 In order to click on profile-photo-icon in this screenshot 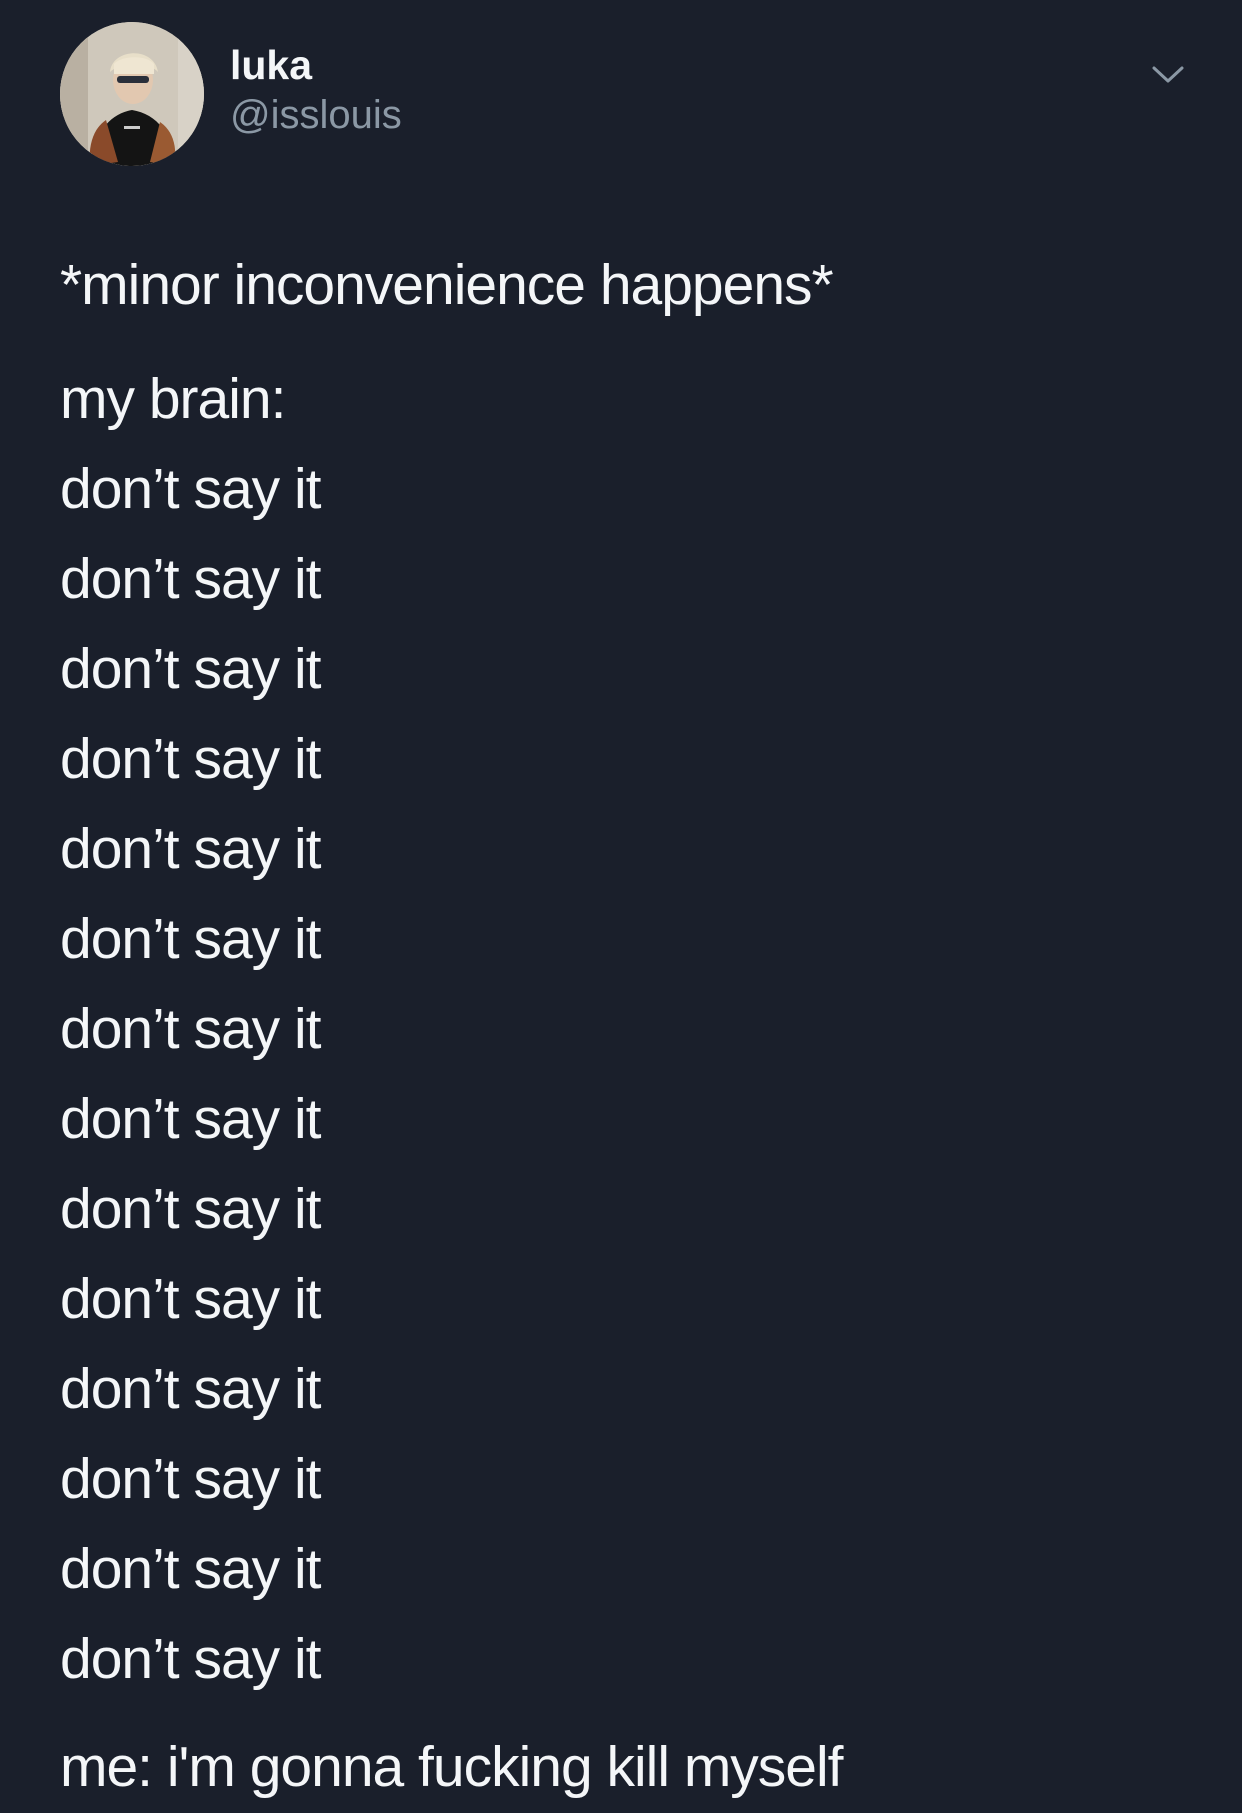, I will do `click(132, 94)`.